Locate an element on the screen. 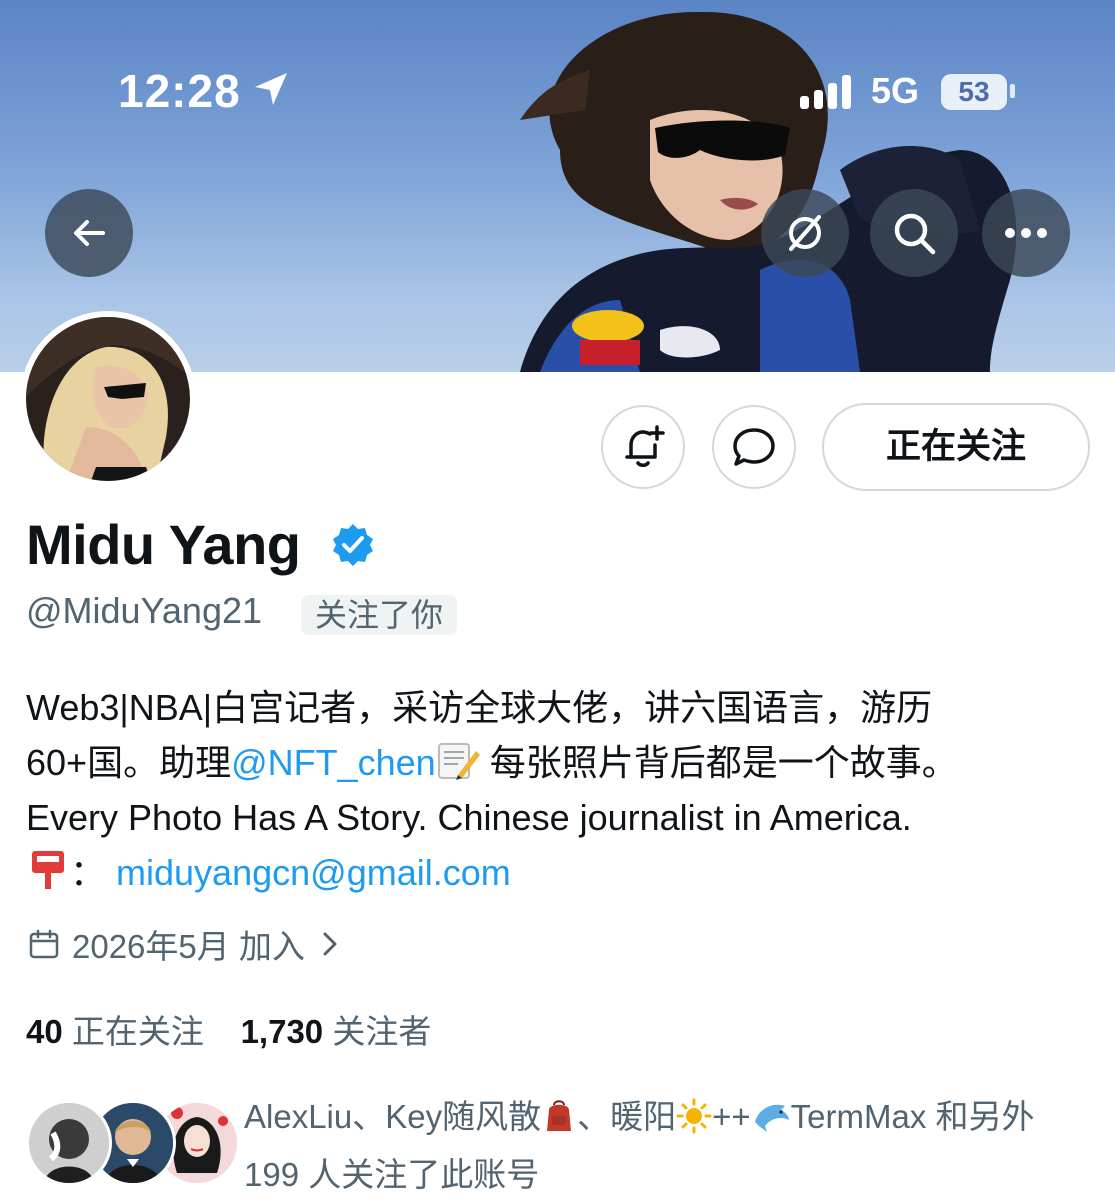 The image size is (1115, 1204). following-label: 正在关注 is located at coordinates (137, 1031).